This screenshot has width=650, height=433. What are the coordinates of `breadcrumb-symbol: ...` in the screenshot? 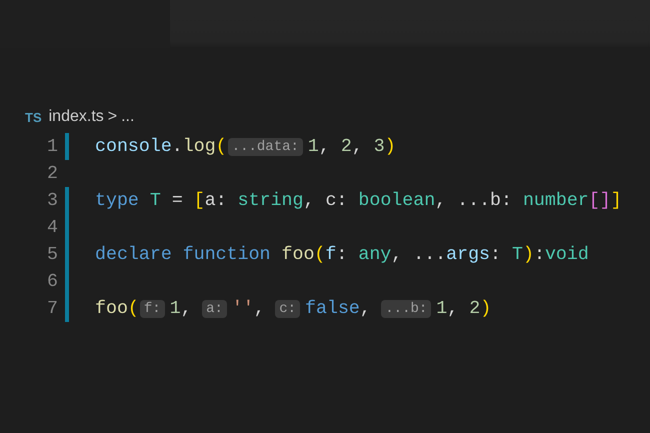 It's located at (127, 117).